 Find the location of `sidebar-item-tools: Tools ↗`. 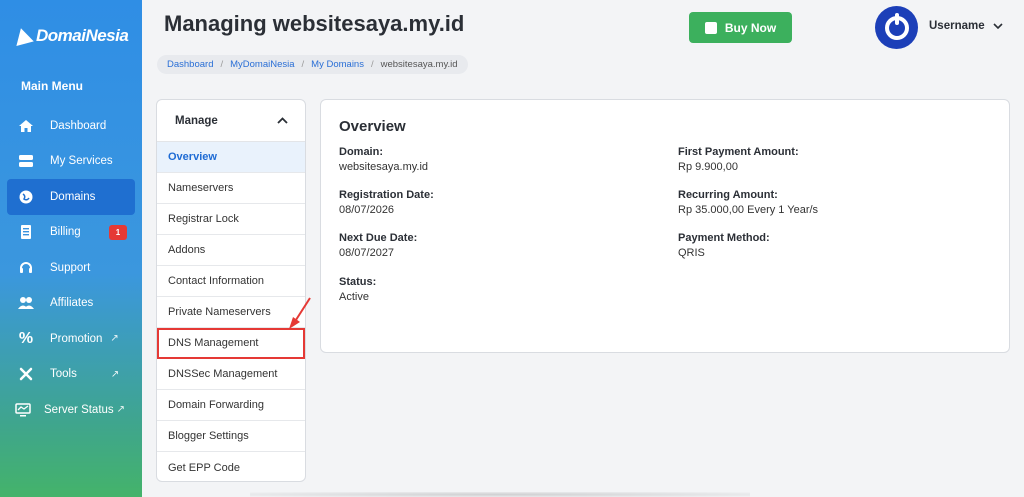

sidebar-item-tools: Tools ↗ is located at coordinates (71, 375).